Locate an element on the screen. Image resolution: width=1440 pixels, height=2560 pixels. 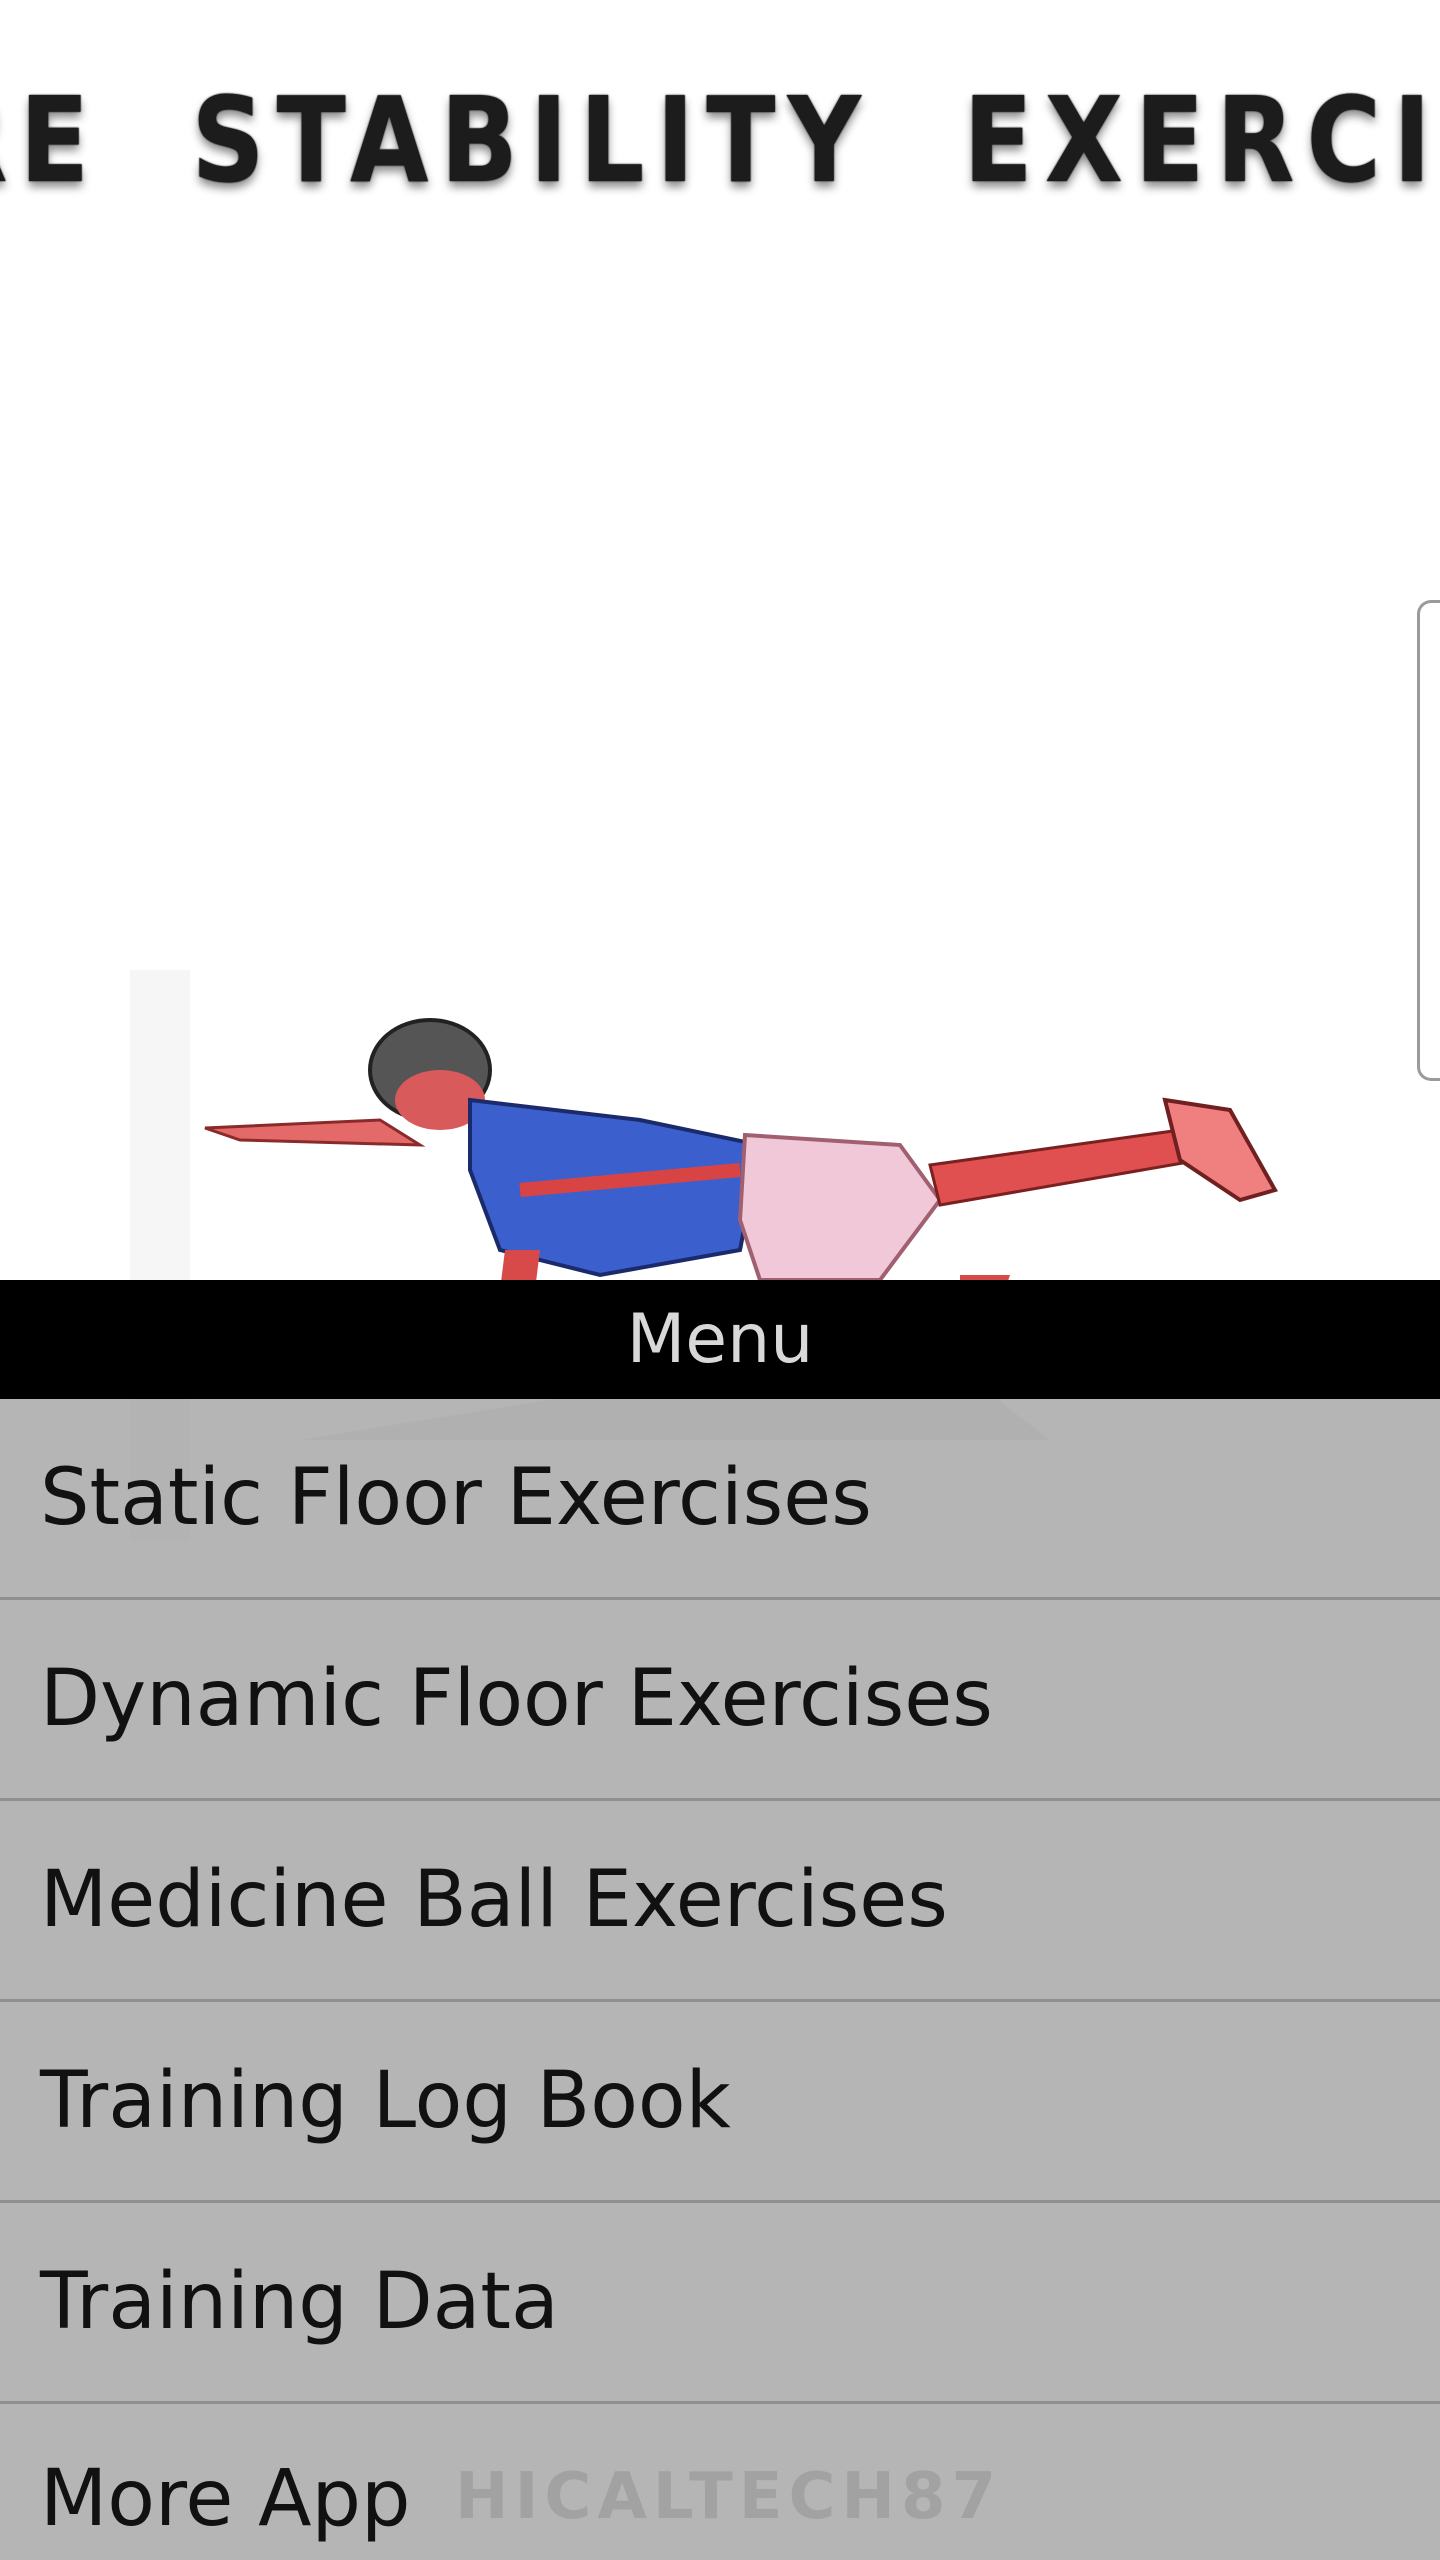
app-title-banner: CORE STABILITY EXERCISES is located at coordinates (720, 140).